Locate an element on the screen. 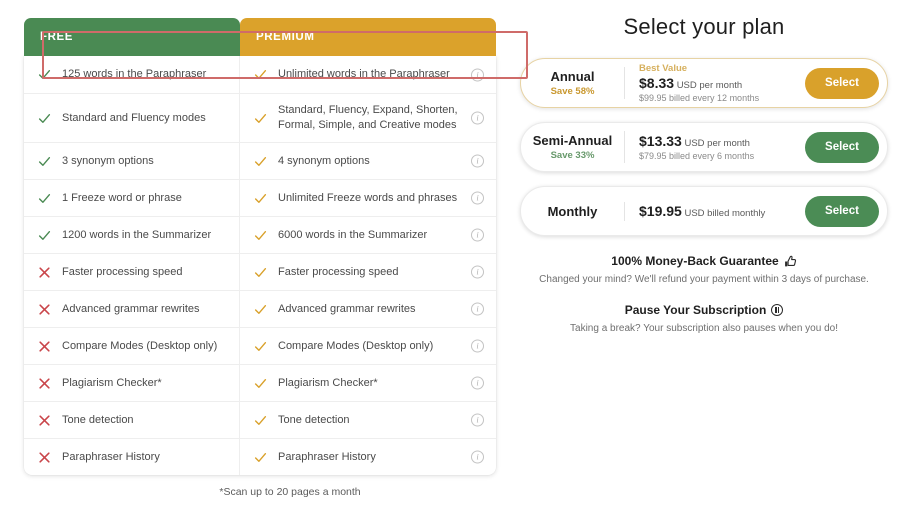 Image resolution: width=900 pixels, height=505 pixels. feature-cell-free: 3 synonym options is located at coordinates (132, 161).